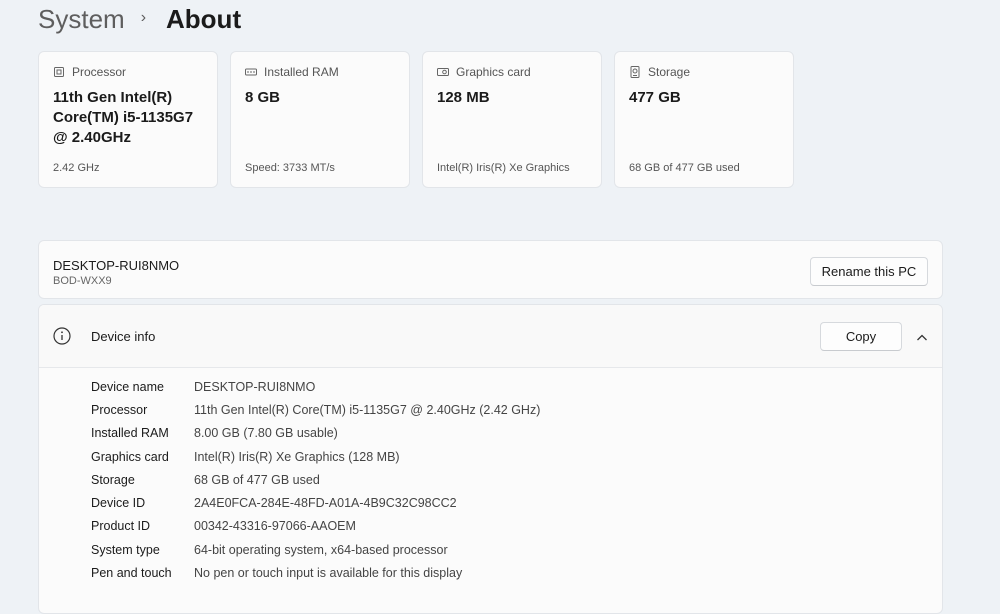 The image size is (1000, 614). Describe the element at coordinates (463, 97) in the screenshot. I see `graphics-card-value: 128 MB` at that location.